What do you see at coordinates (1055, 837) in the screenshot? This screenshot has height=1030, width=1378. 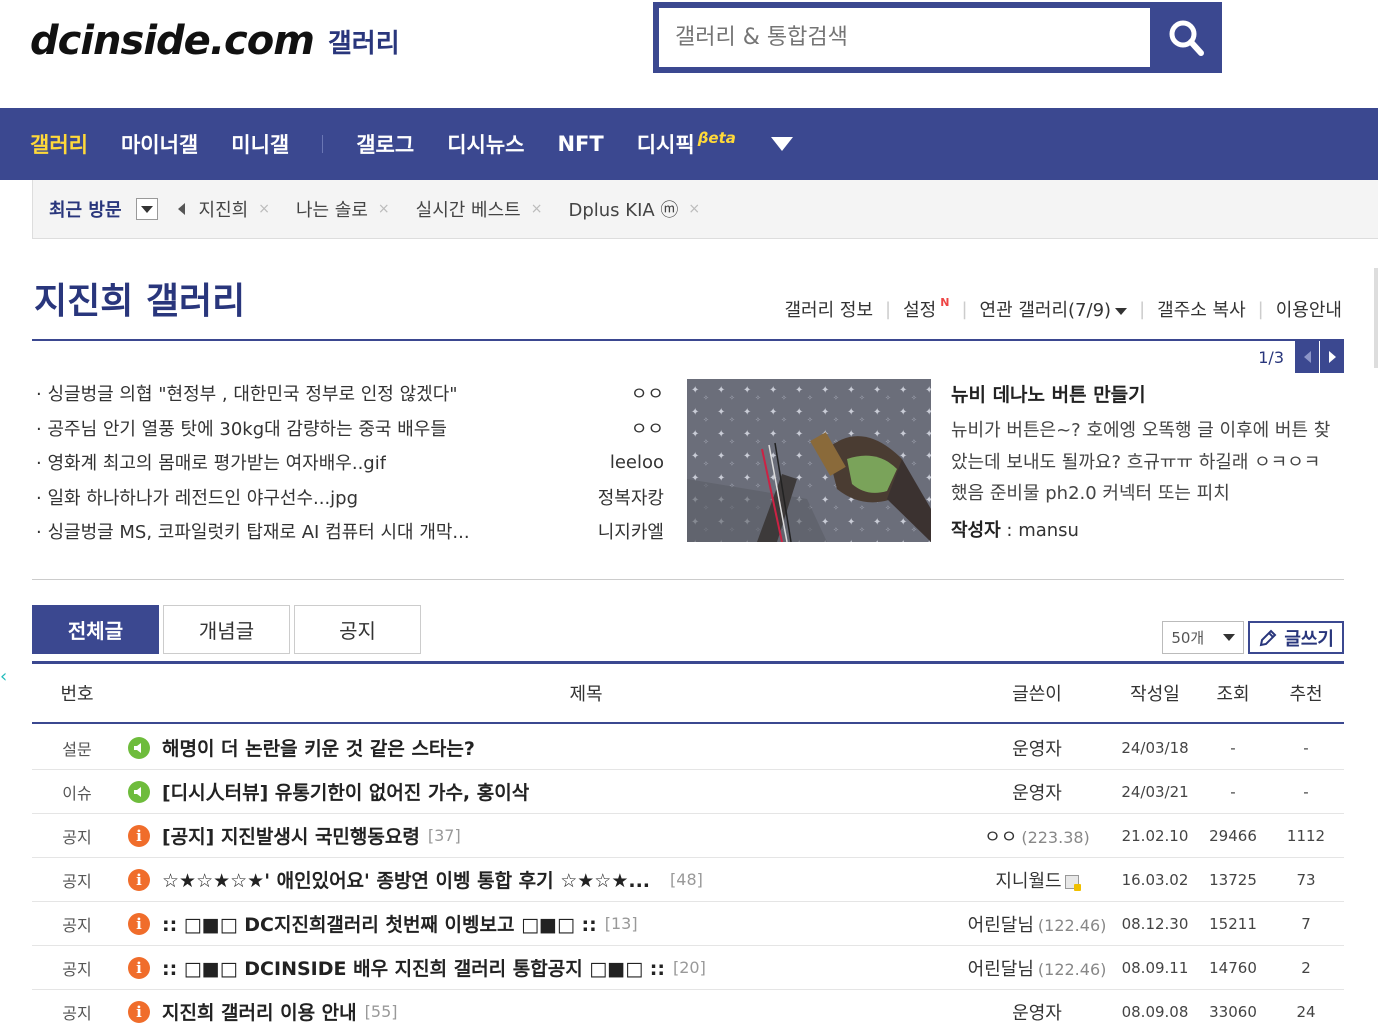 I see `writer-ip: (223.38)` at bounding box center [1055, 837].